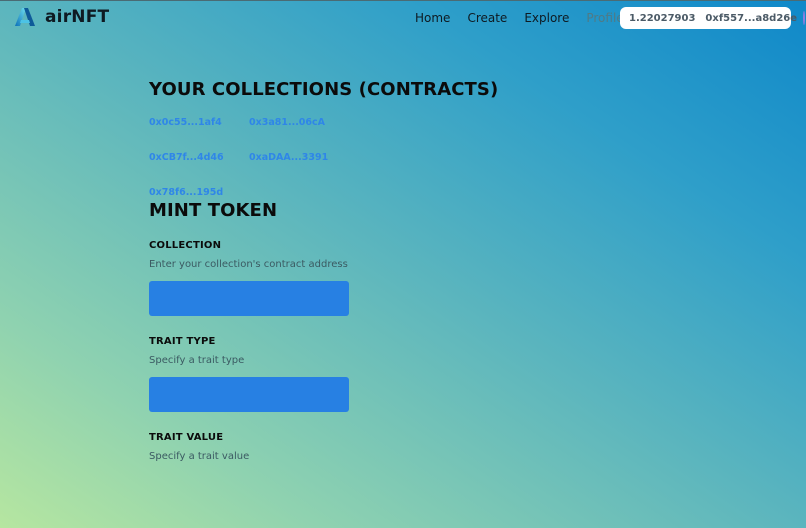 The image size is (806, 528). I want to click on wallet-button: 1.22027903 0xf557...a8d26e, so click(713, 18).